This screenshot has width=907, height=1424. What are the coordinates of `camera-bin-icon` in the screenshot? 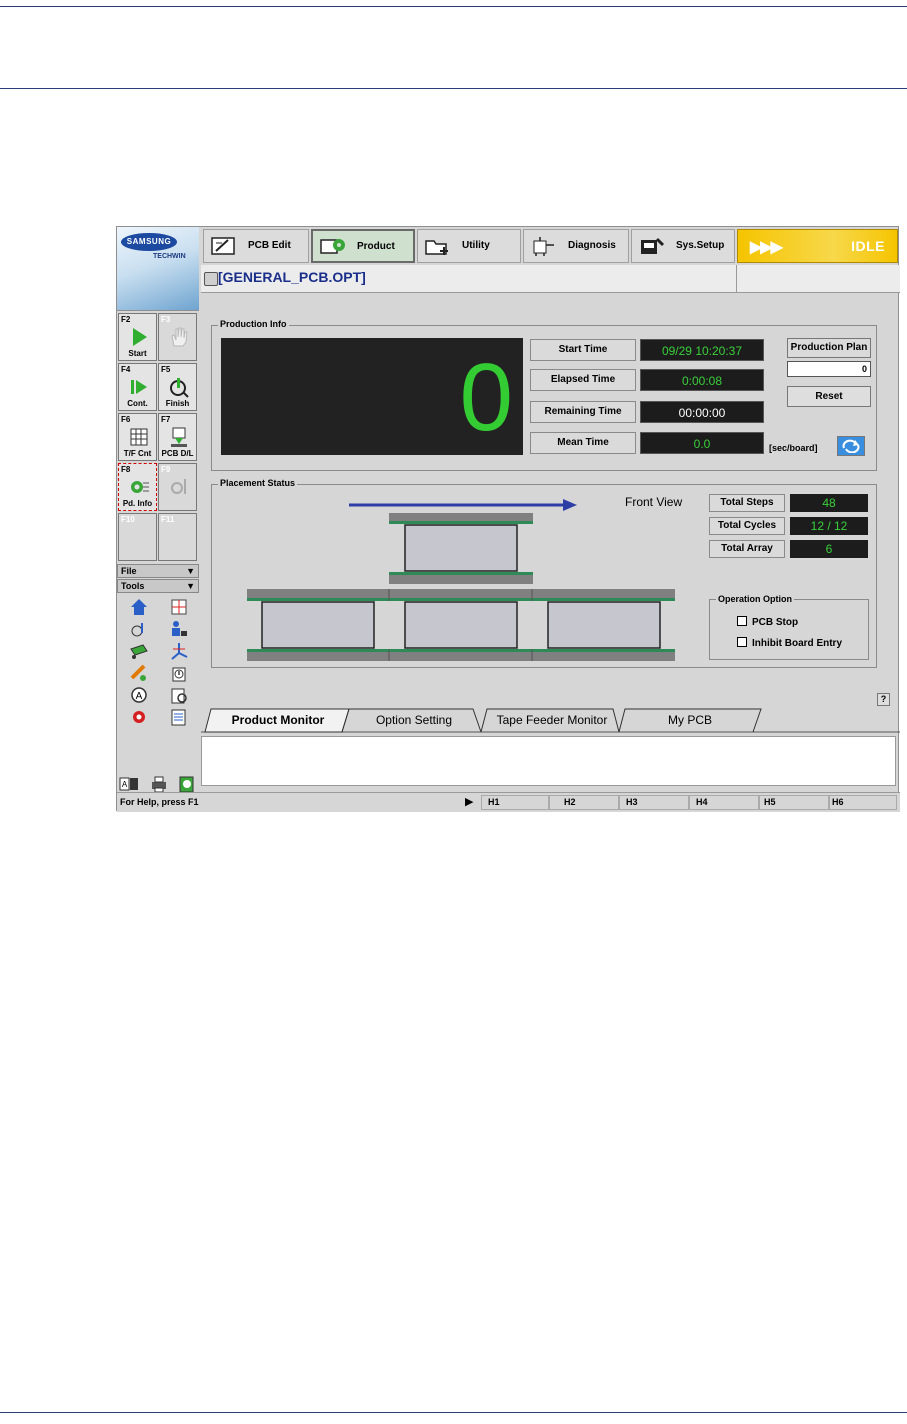 It's located at (179, 695).